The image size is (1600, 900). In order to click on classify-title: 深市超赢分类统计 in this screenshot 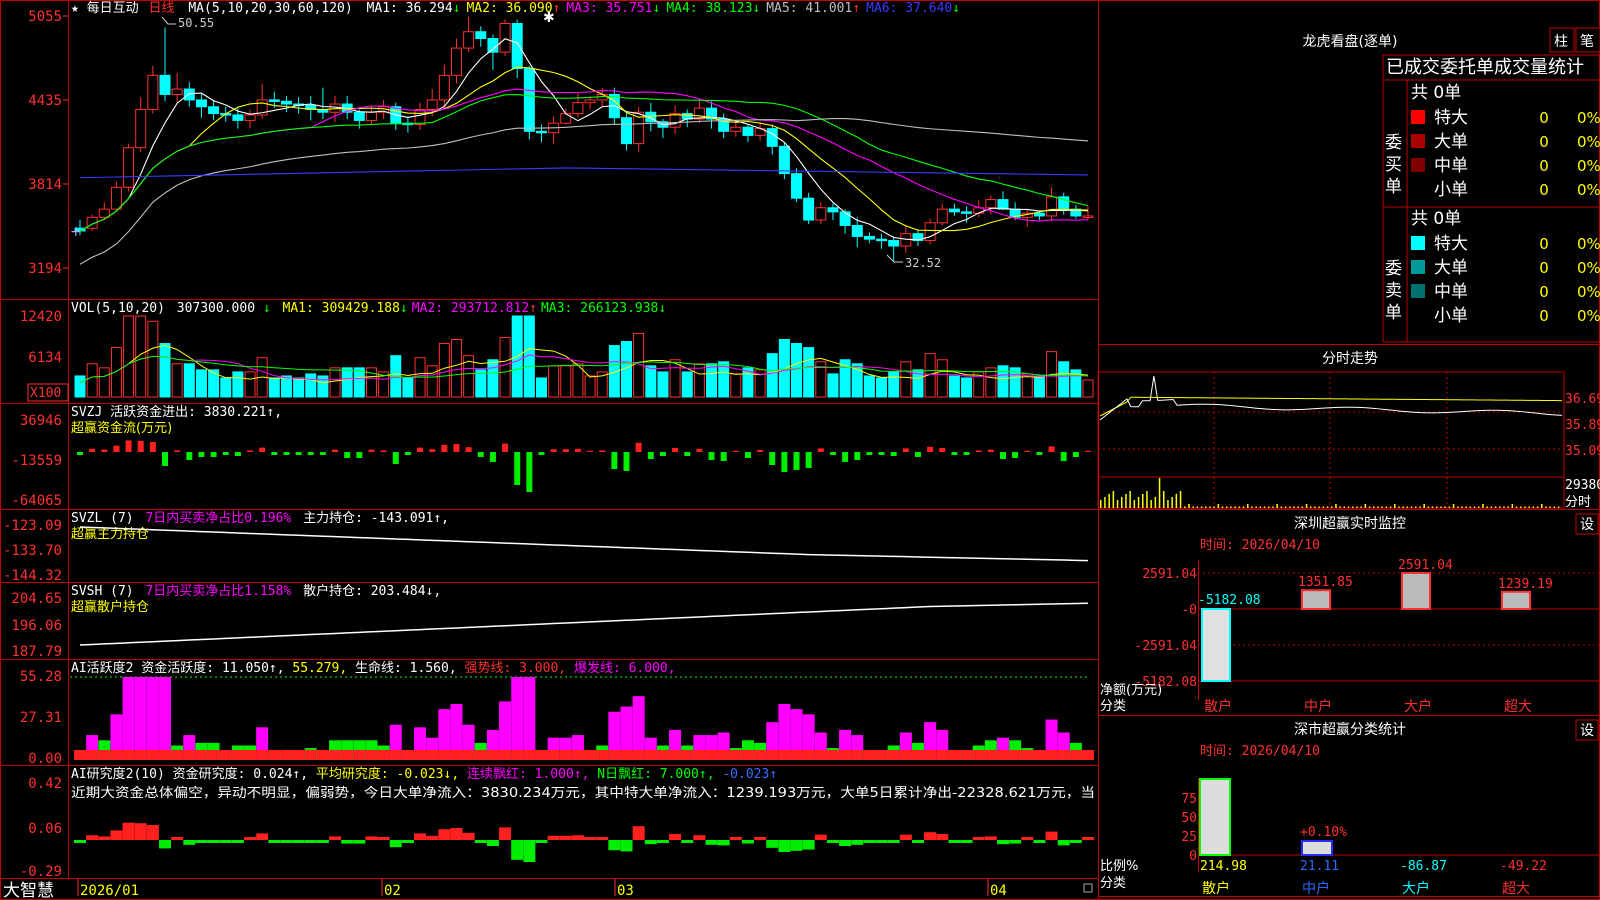, I will do `click(1350, 729)`.